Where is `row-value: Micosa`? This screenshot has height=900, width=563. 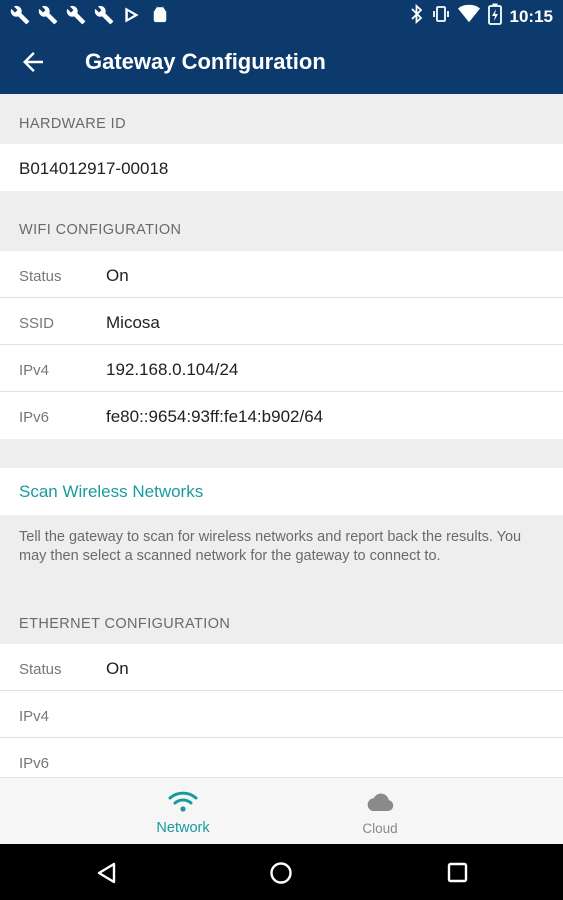
row-value: Micosa is located at coordinates (133, 322).